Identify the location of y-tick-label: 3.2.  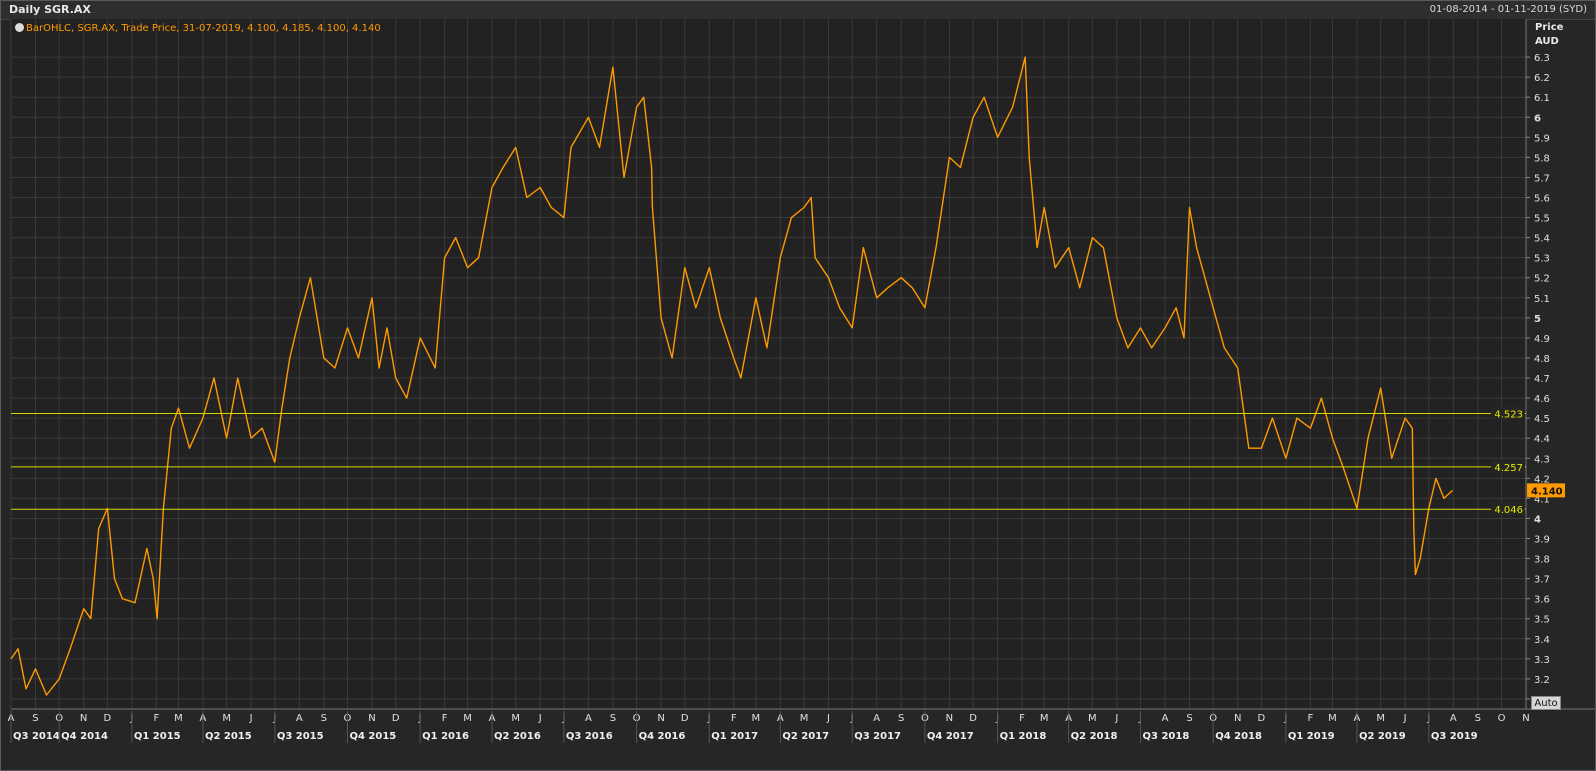
(1542, 680).